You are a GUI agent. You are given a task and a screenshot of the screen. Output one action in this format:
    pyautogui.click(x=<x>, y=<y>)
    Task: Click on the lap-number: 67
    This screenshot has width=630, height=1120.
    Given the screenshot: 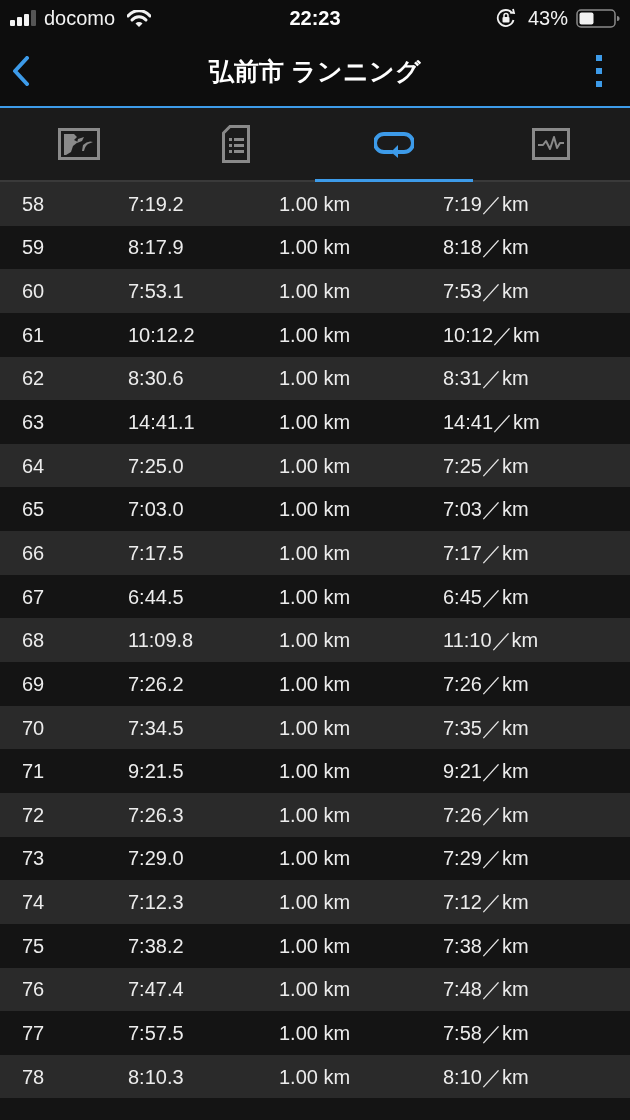 What is the action you would take?
    pyautogui.click(x=33, y=596)
    